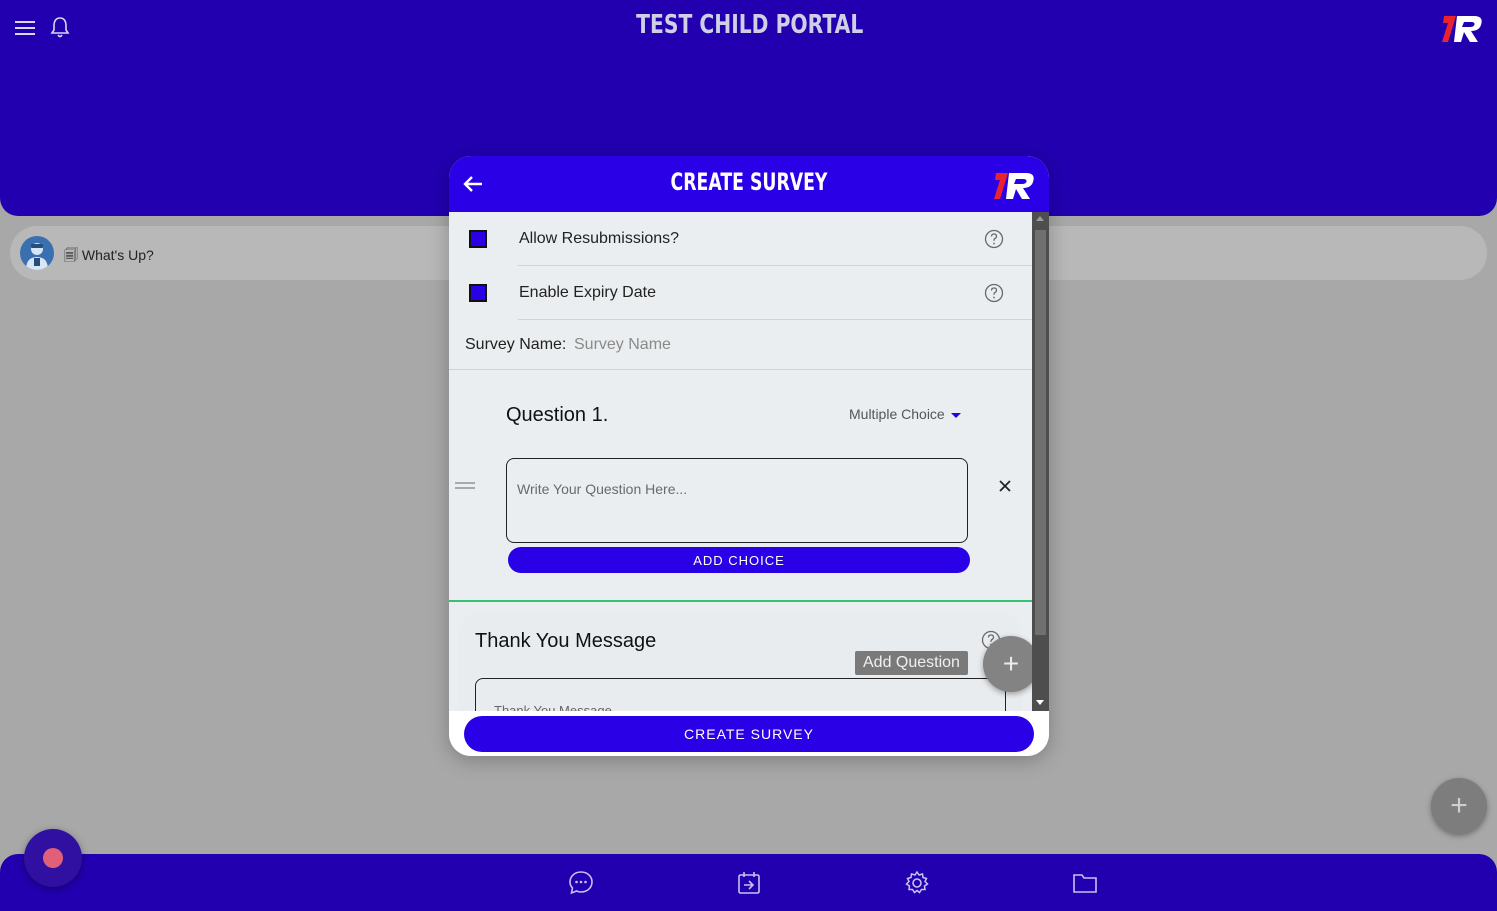  What do you see at coordinates (473, 184) in the screenshot?
I see `back-arrow-icon` at bounding box center [473, 184].